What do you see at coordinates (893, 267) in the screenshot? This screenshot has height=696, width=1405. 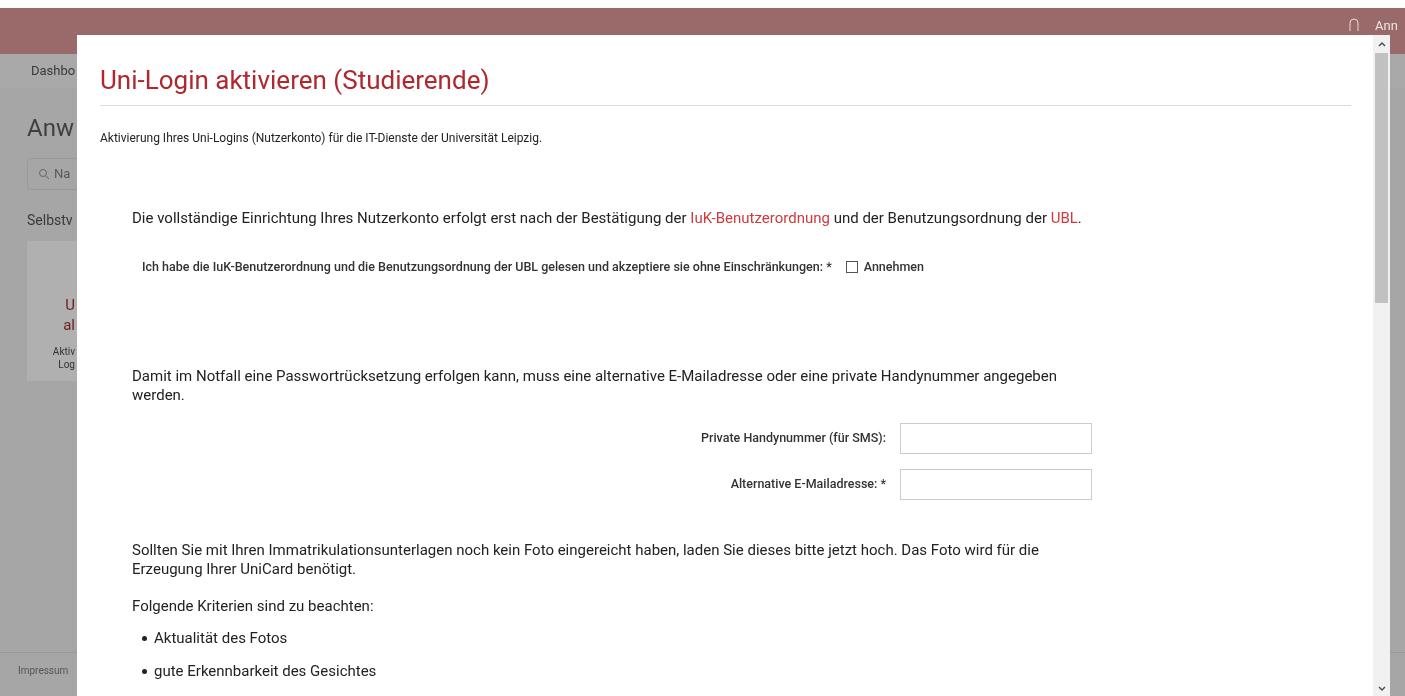 I see `accept-option: Annehmen` at bounding box center [893, 267].